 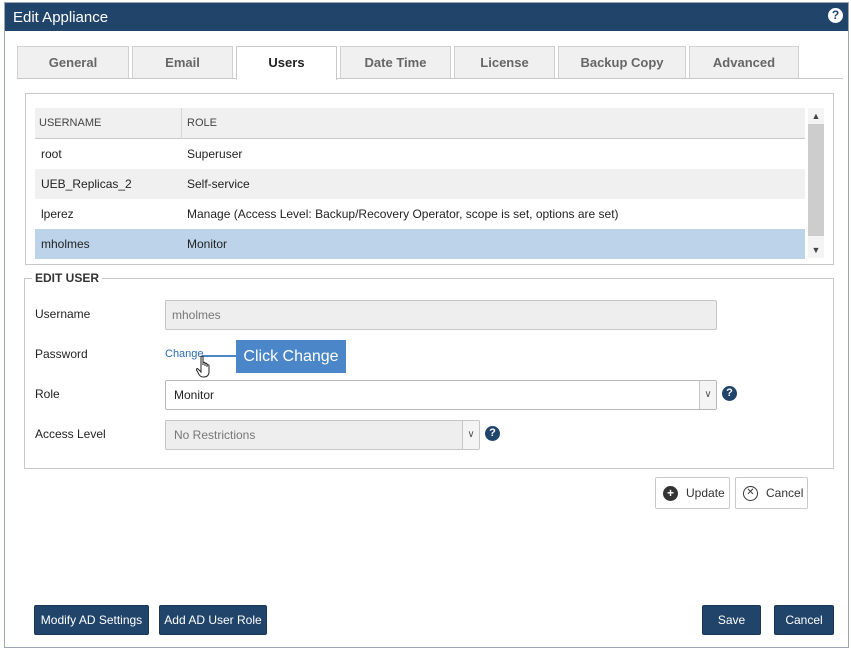 I want to click on role-label: Role, so click(x=47, y=394).